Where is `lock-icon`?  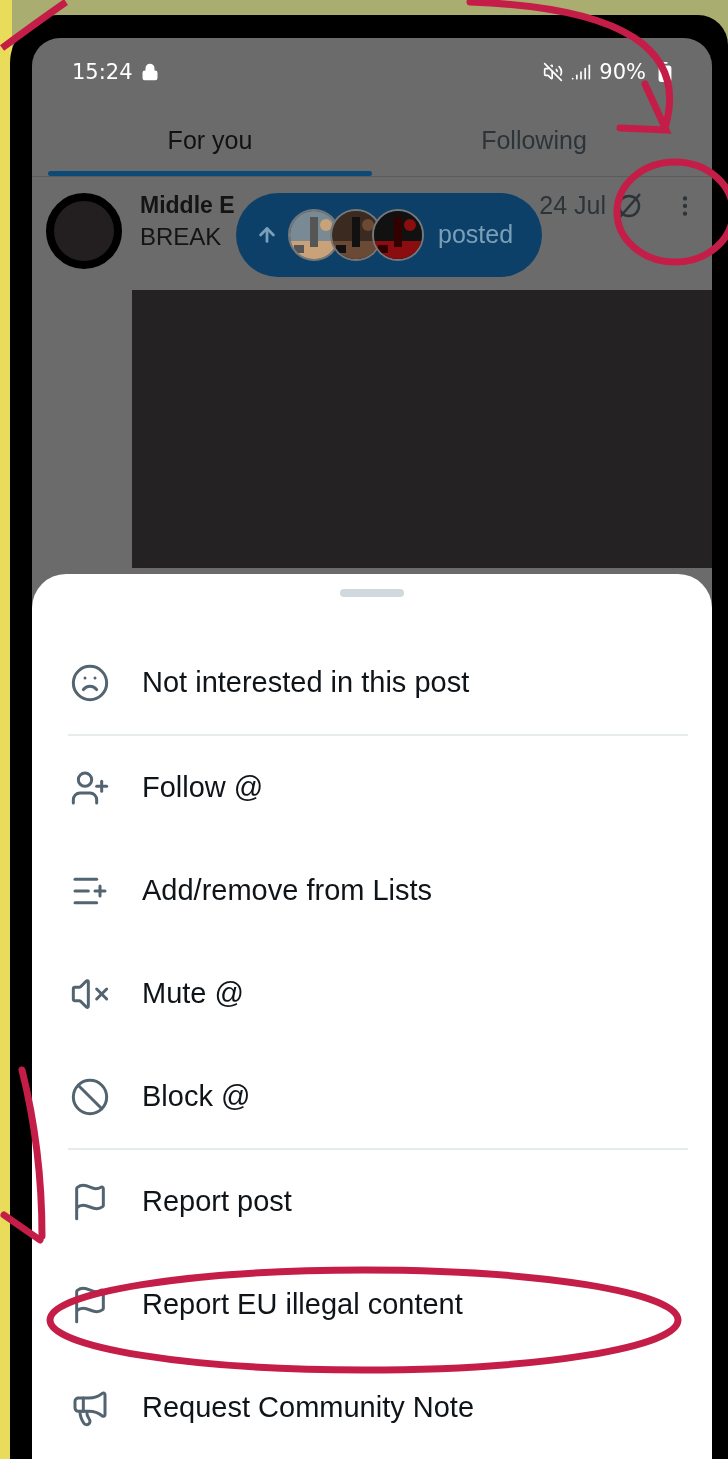 lock-icon is located at coordinates (149, 71).